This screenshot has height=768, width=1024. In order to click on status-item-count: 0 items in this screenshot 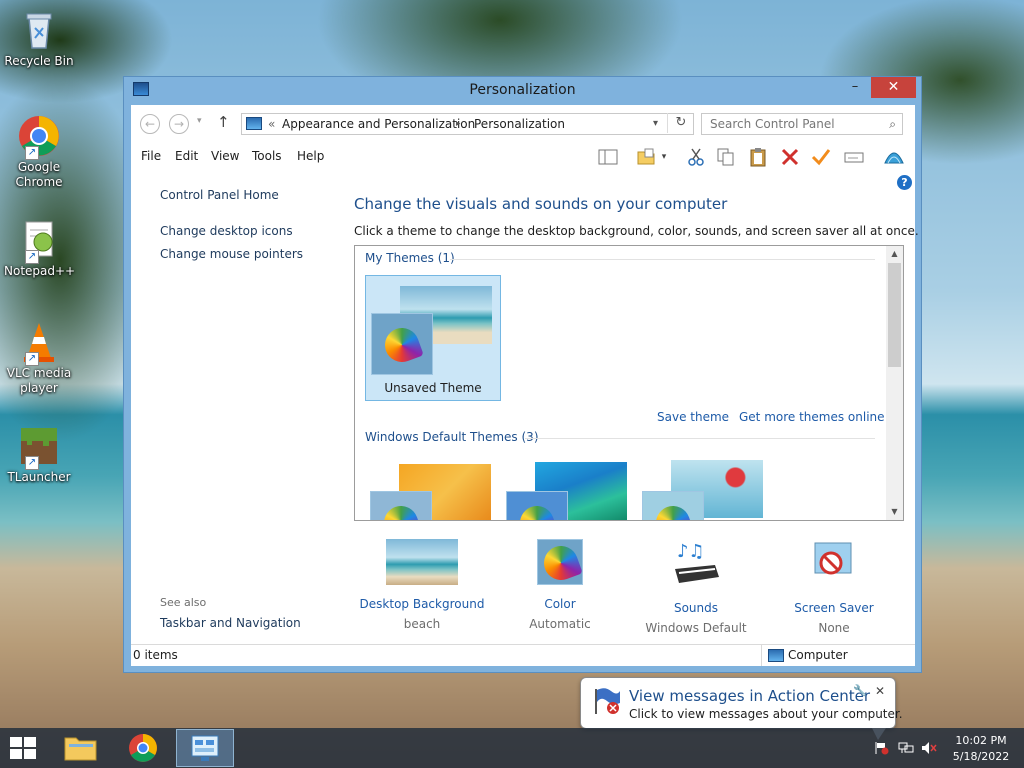, I will do `click(155, 655)`.